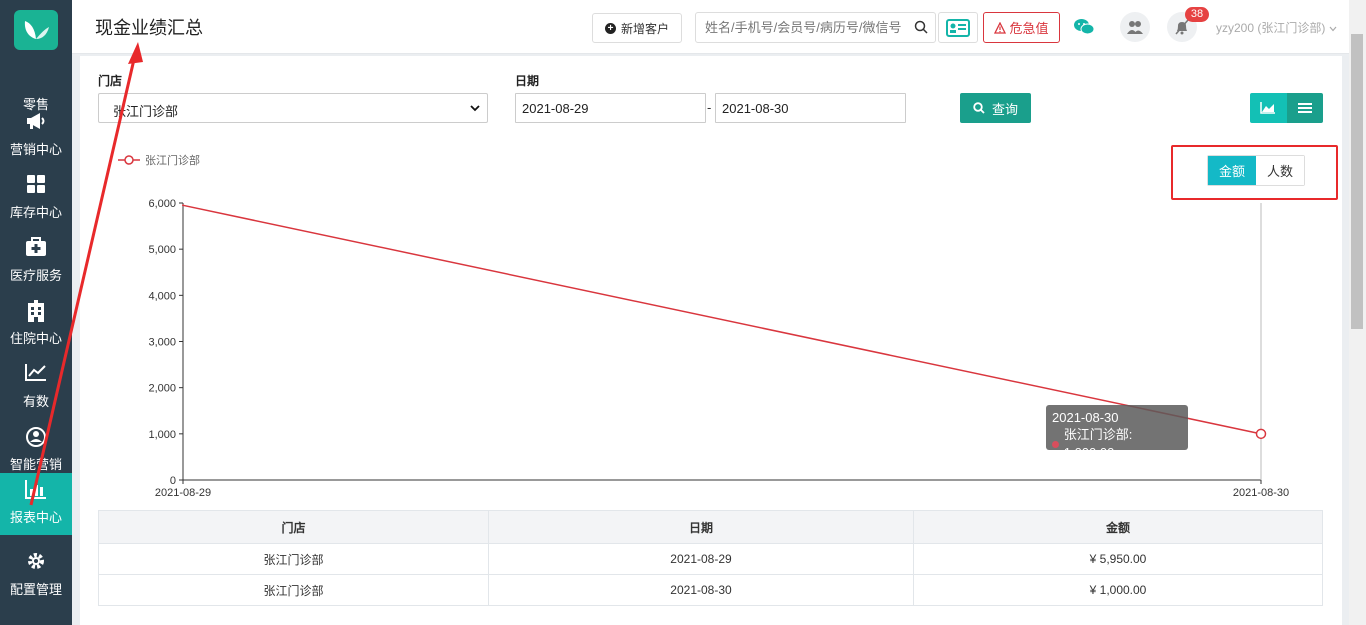 This screenshot has height=625, width=1366. I want to click on user-menu: yzy200 (张江门诊部), so click(1276, 27).